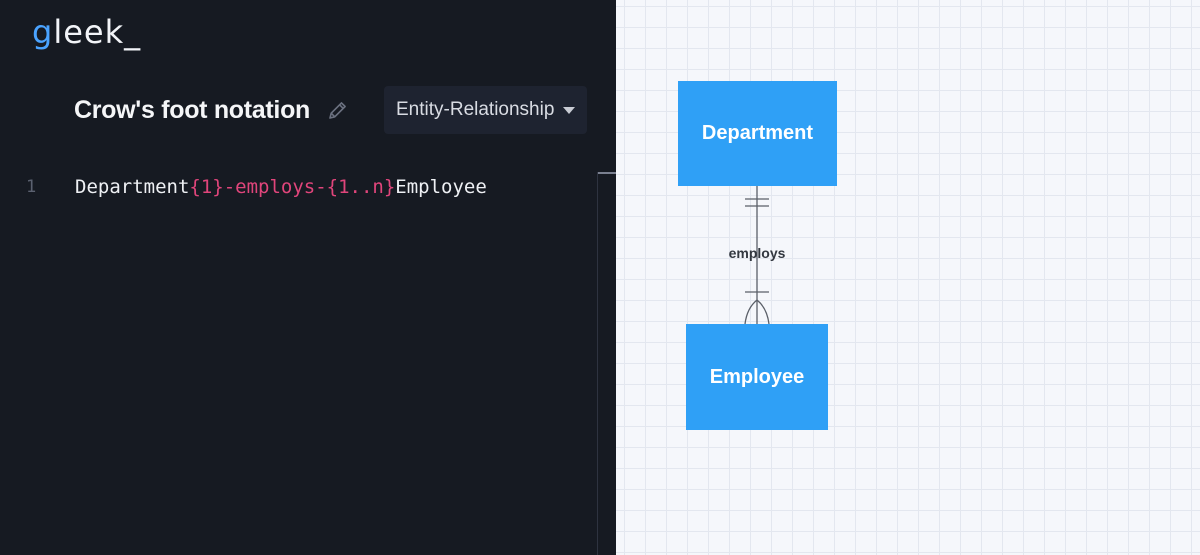 This screenshot has height=555, width=1200. I want to click on code-token-entity: Employee, so click(441, 187).